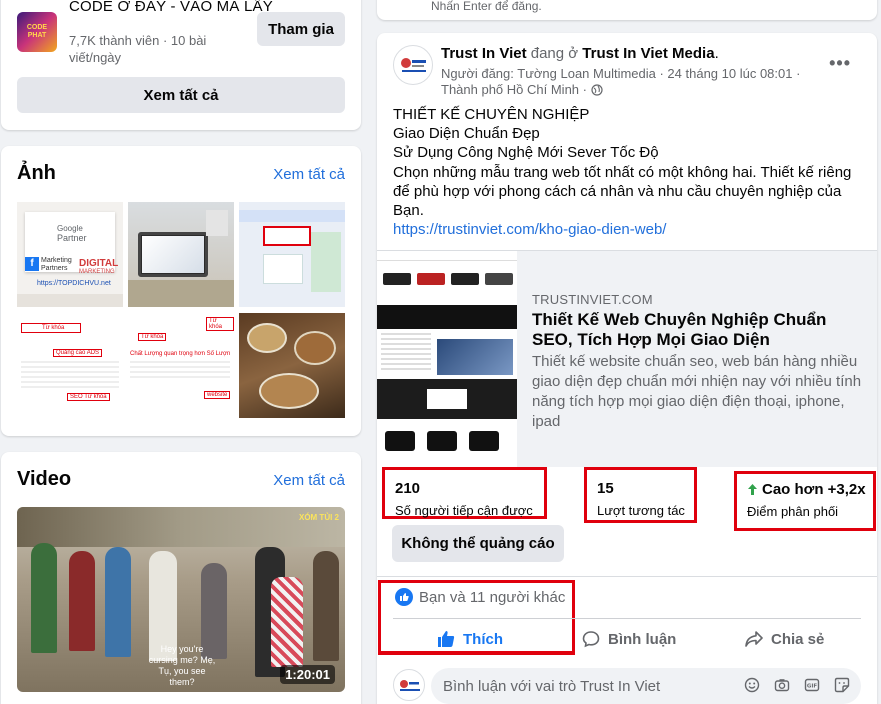 This screenshot has height=704, width=881. I want to click on arrow-up-icon, so click(752, 489).